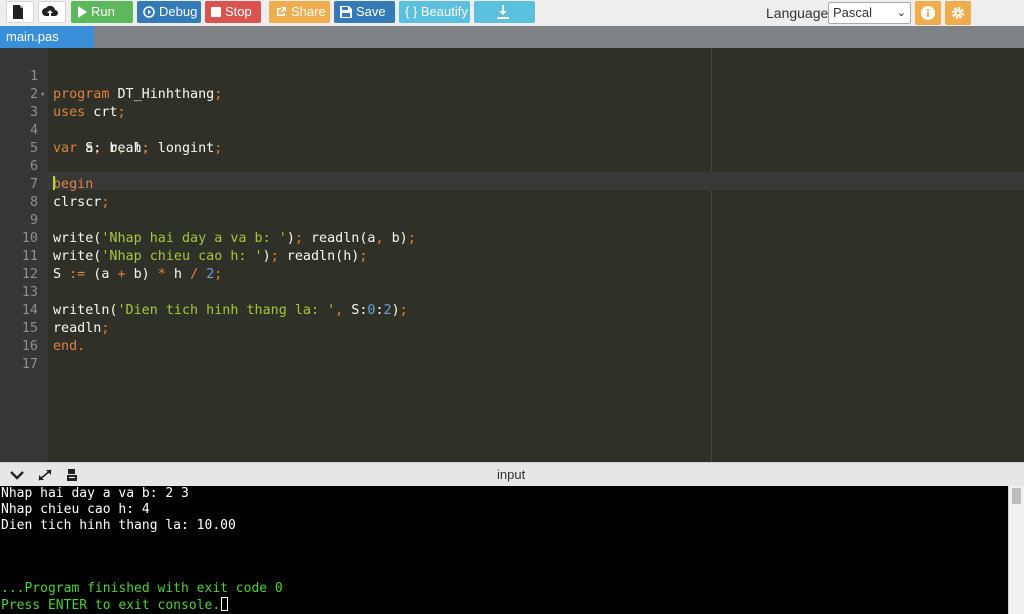  What do you see at coordinates (308, 11) in the screenshot?
I see `share-label: Share` at bounding box center [308, 11].